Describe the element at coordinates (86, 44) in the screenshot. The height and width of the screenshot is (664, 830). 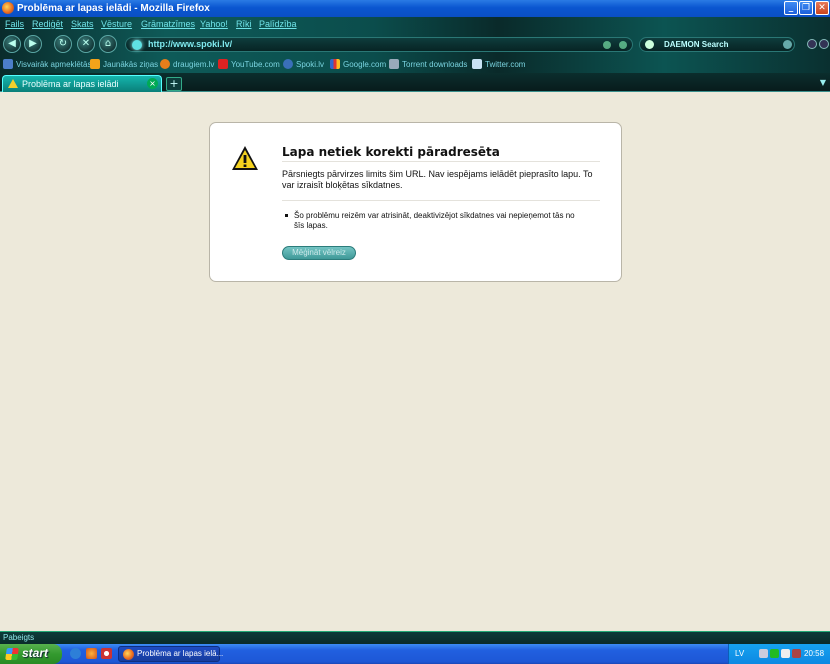
I see `stop-button: ✕` at that location.